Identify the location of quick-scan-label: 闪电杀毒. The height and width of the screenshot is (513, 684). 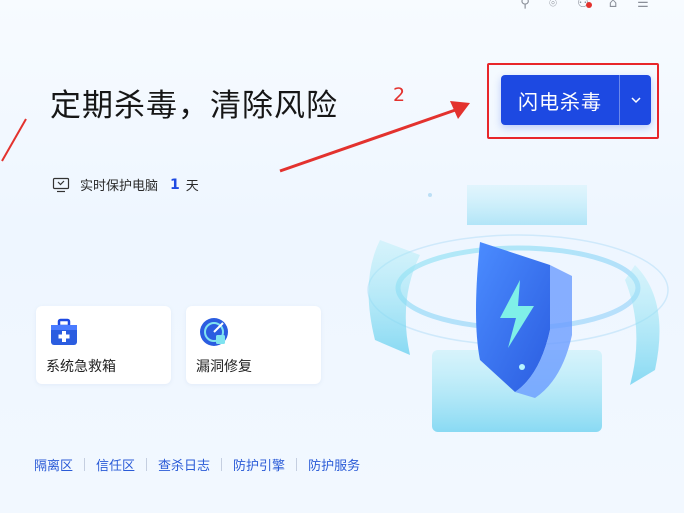
(560, 101).